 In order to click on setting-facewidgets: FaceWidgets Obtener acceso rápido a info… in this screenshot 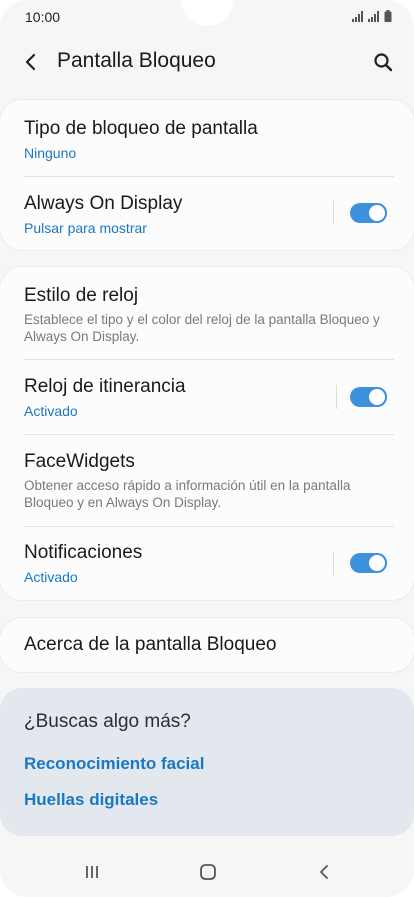, I will do `click(207, 480)`.